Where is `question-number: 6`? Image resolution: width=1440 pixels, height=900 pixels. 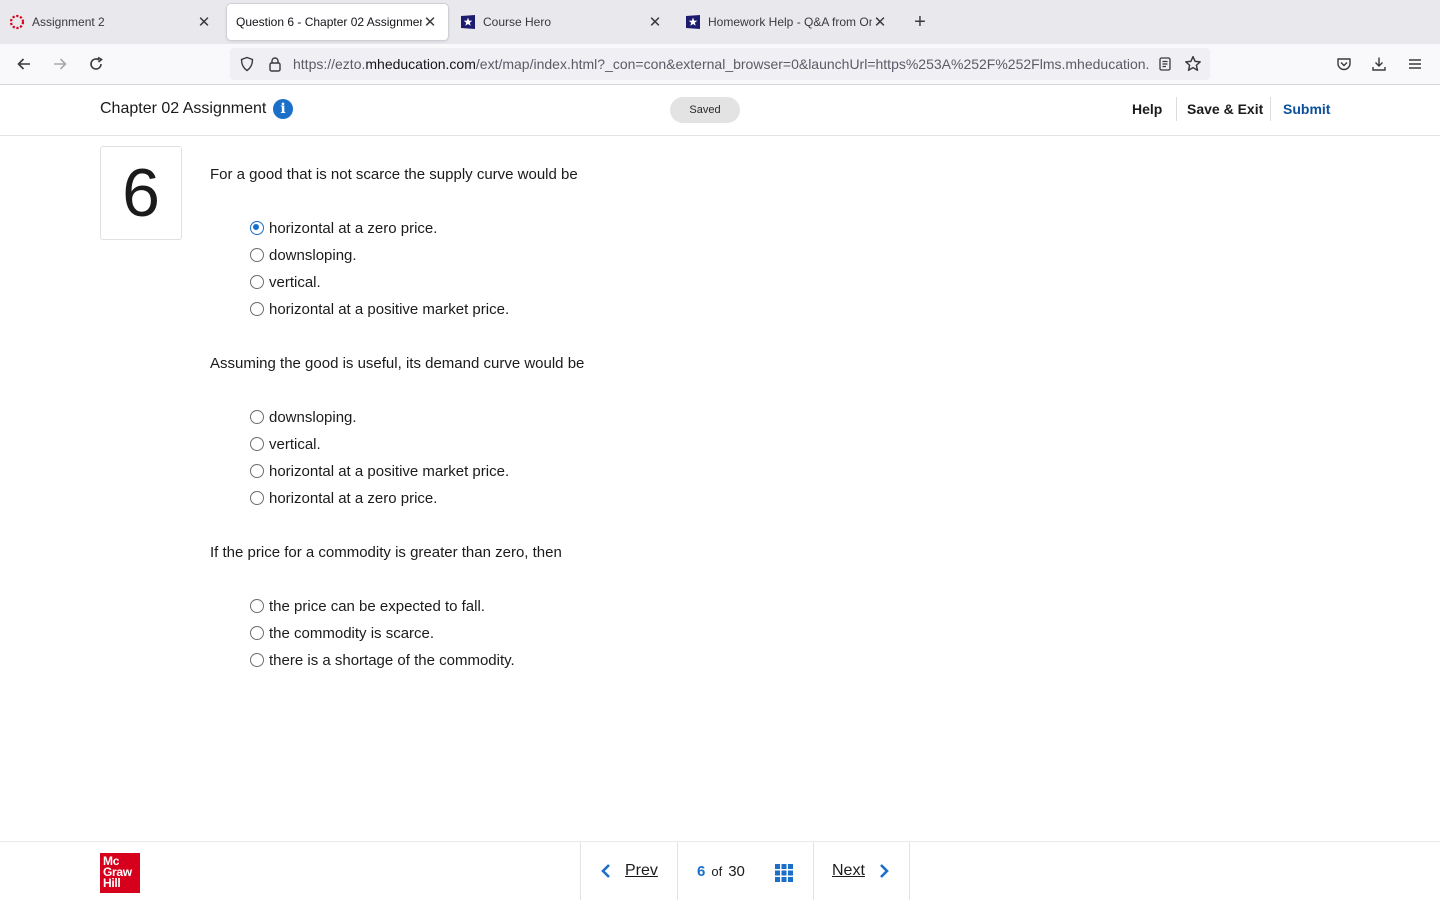
question-number: 6 is located at coordinates (141, 193).